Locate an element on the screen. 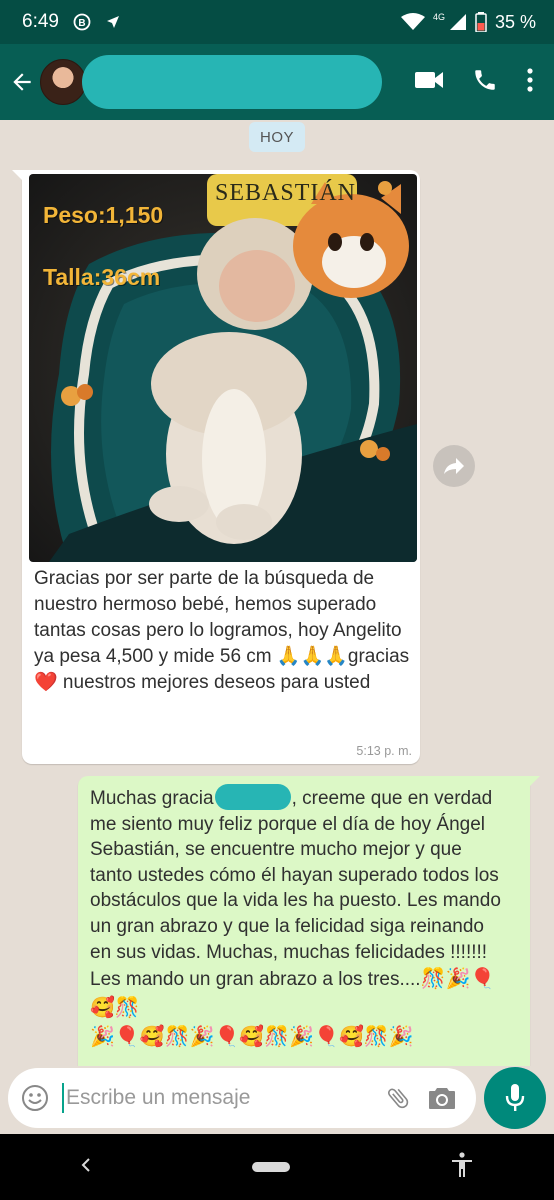  battery-icon is located at coordinates (481, 22).